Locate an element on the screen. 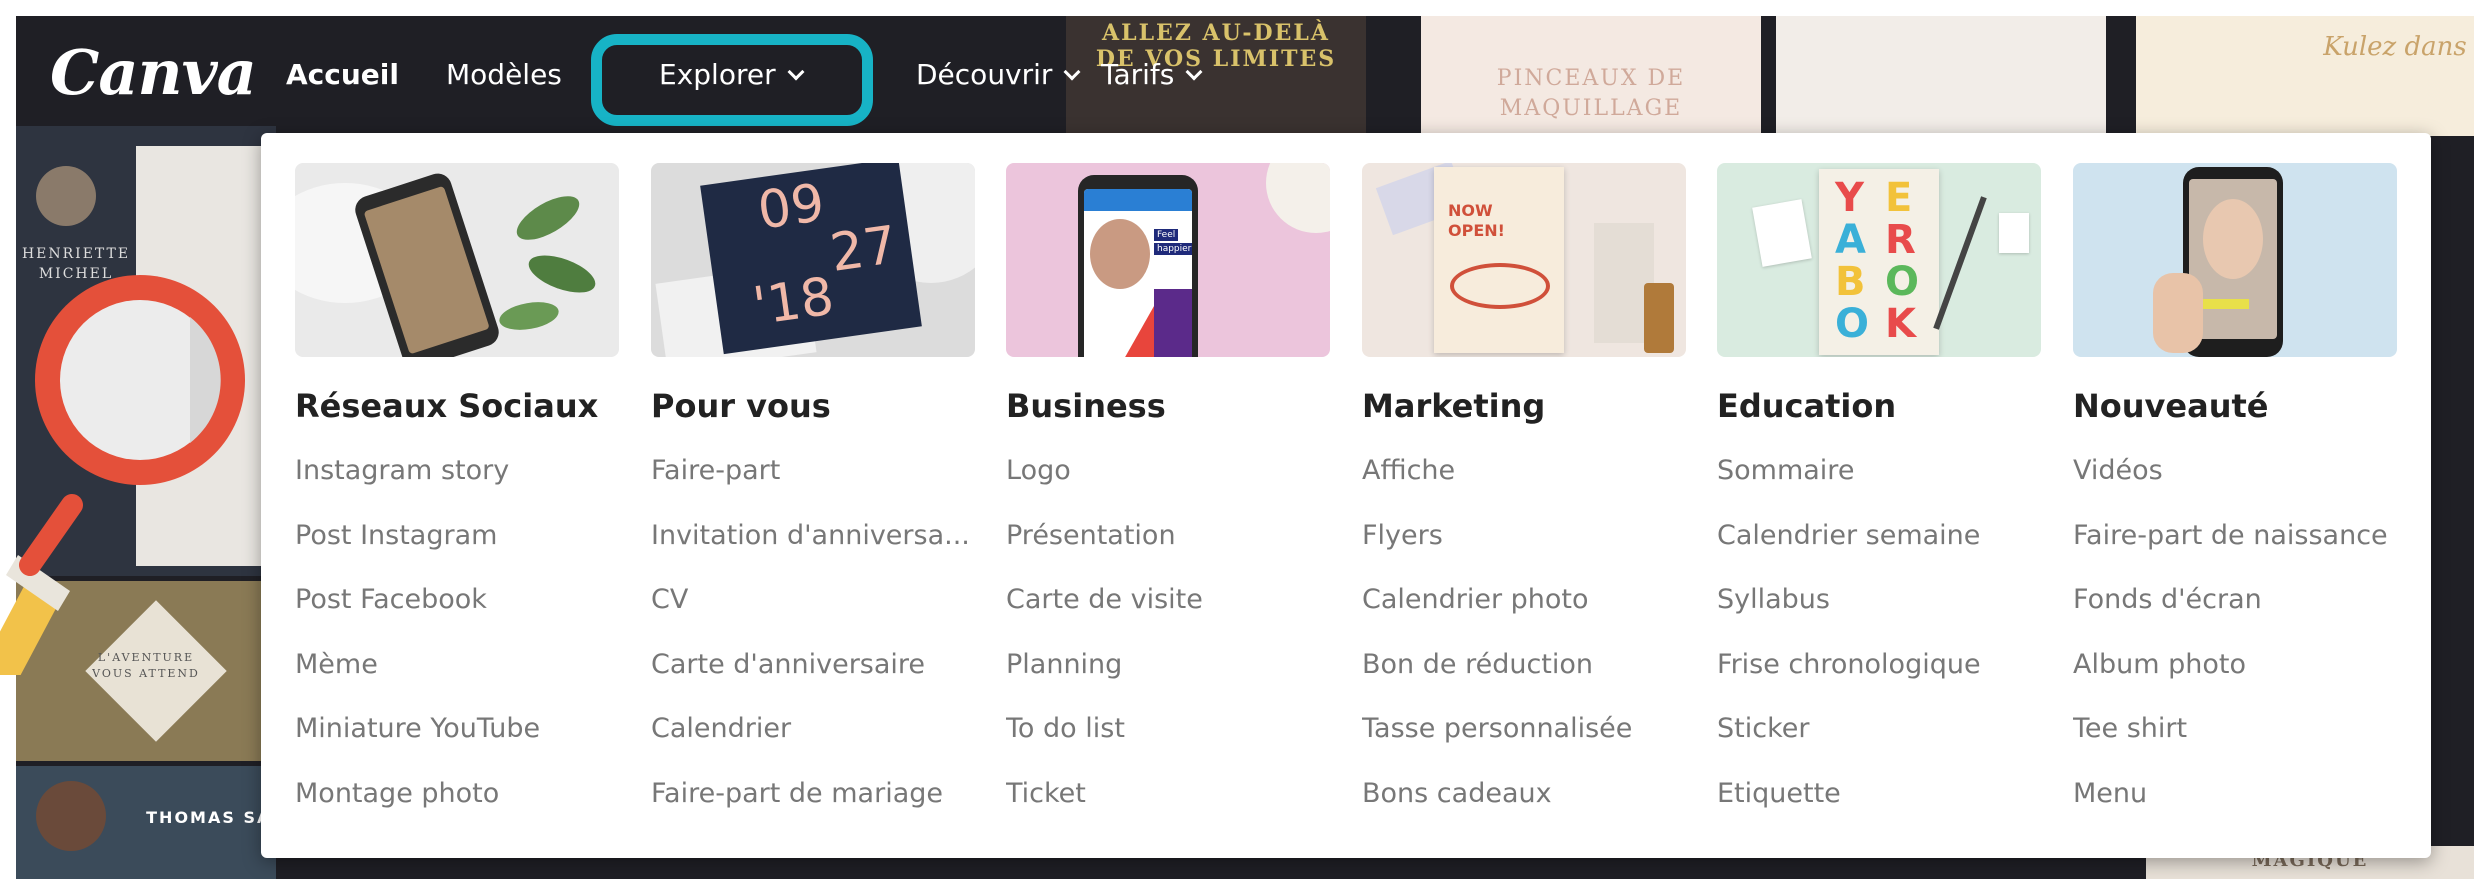 This screenshot has width=2474, height=879. menu-item-frise-chronologique: Frise chronologique is located at coordinates (1879, 665).